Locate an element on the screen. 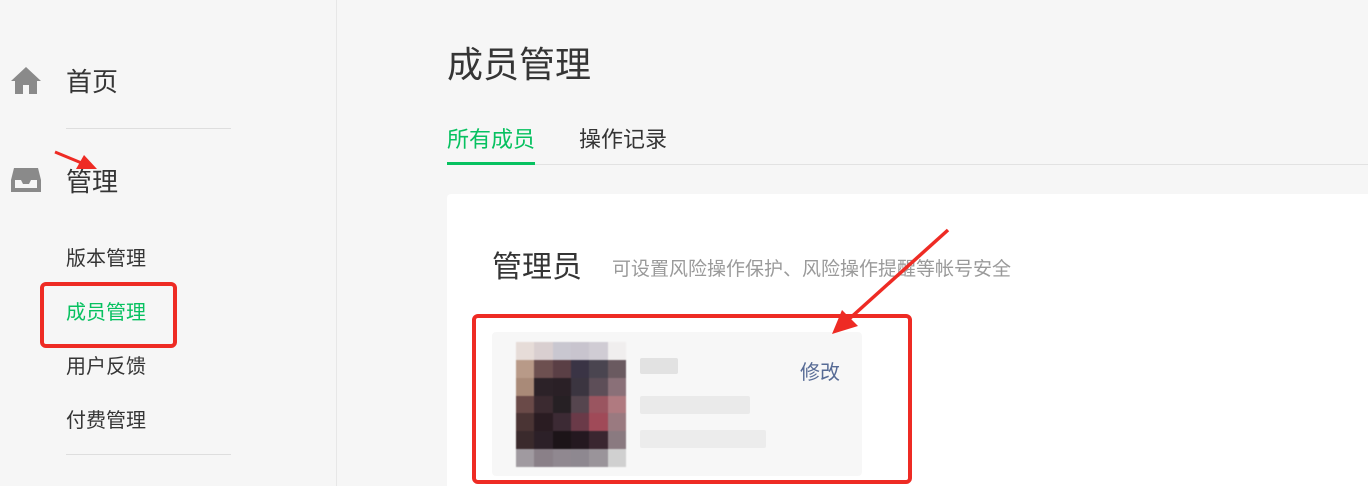 This screenshot has height=486, width=1368. page-title: 成员管理 is located at coordinates (519, 65).